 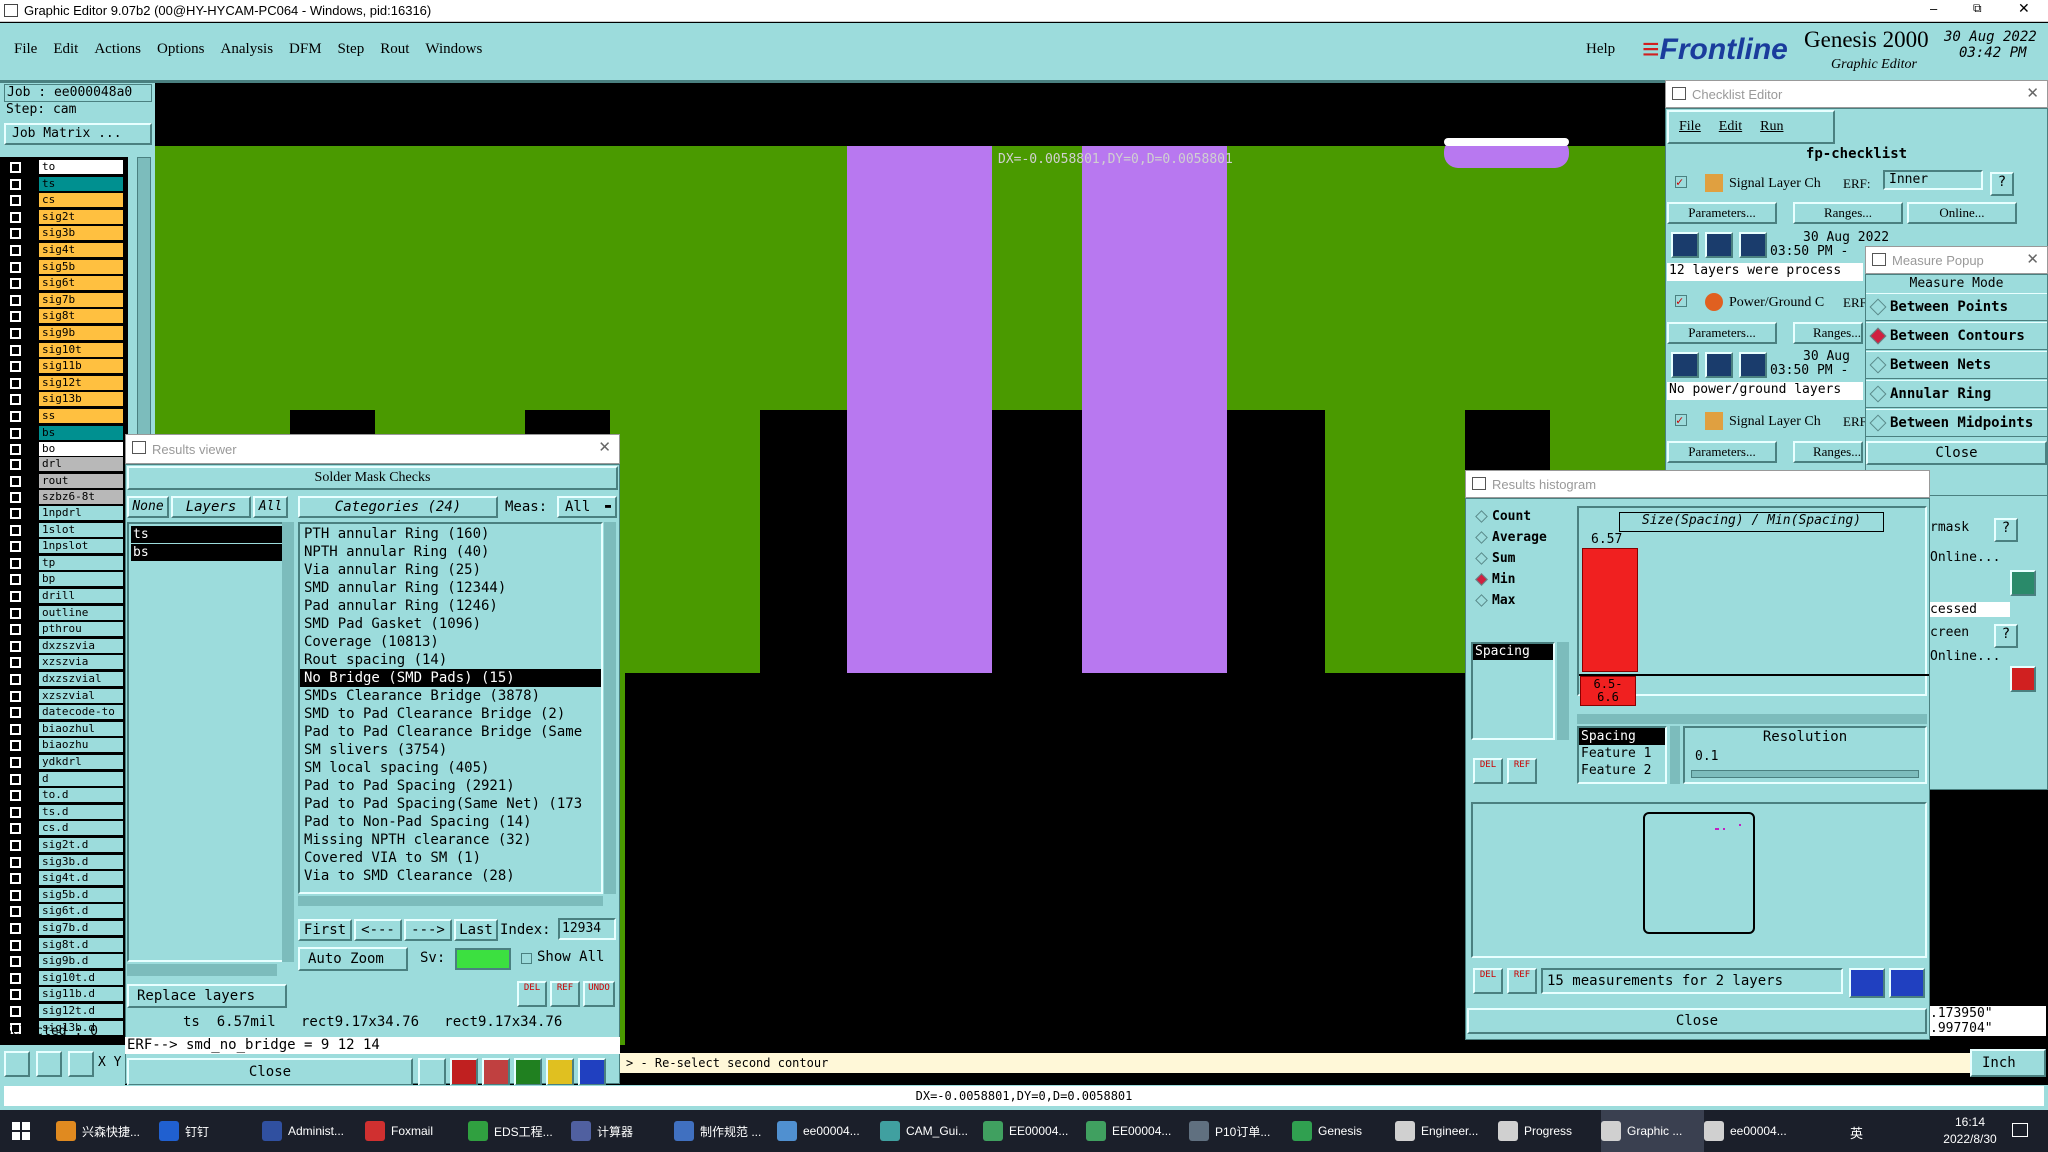 What do you see at coordinates (81, 233) in the screenshot?
I see `layer-name: sig3b` at bounding box center [81, 233].